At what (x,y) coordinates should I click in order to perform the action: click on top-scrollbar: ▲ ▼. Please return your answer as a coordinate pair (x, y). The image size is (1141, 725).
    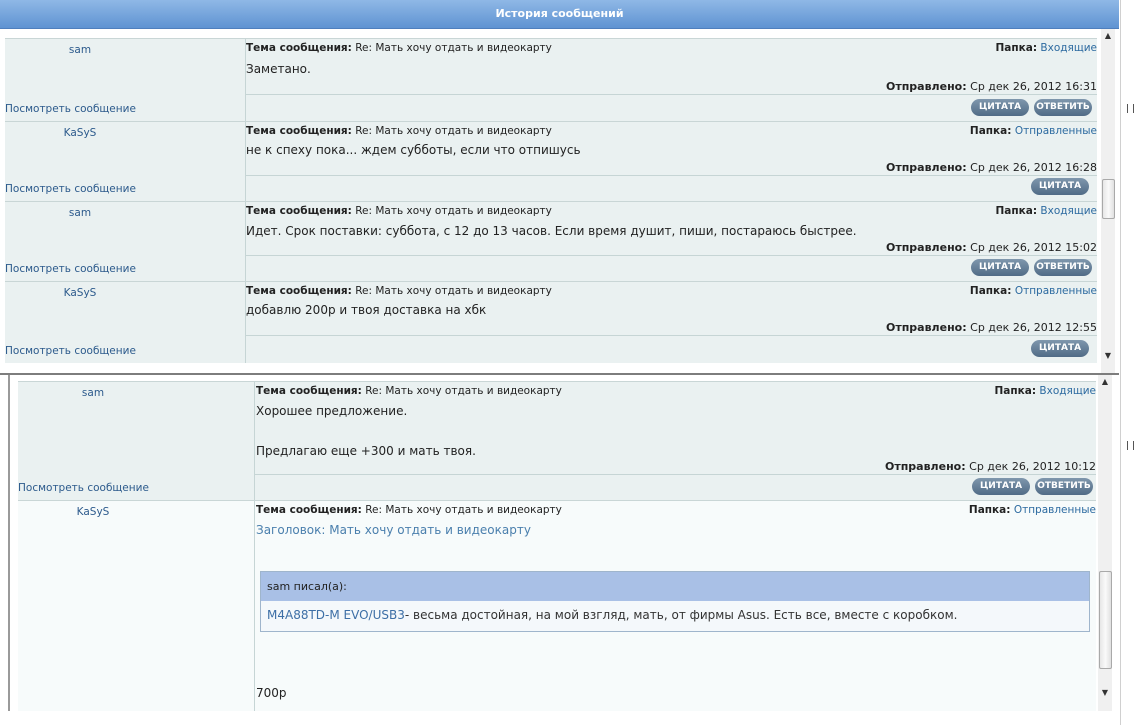
    Looking at the image, I should click on (1108, 201).